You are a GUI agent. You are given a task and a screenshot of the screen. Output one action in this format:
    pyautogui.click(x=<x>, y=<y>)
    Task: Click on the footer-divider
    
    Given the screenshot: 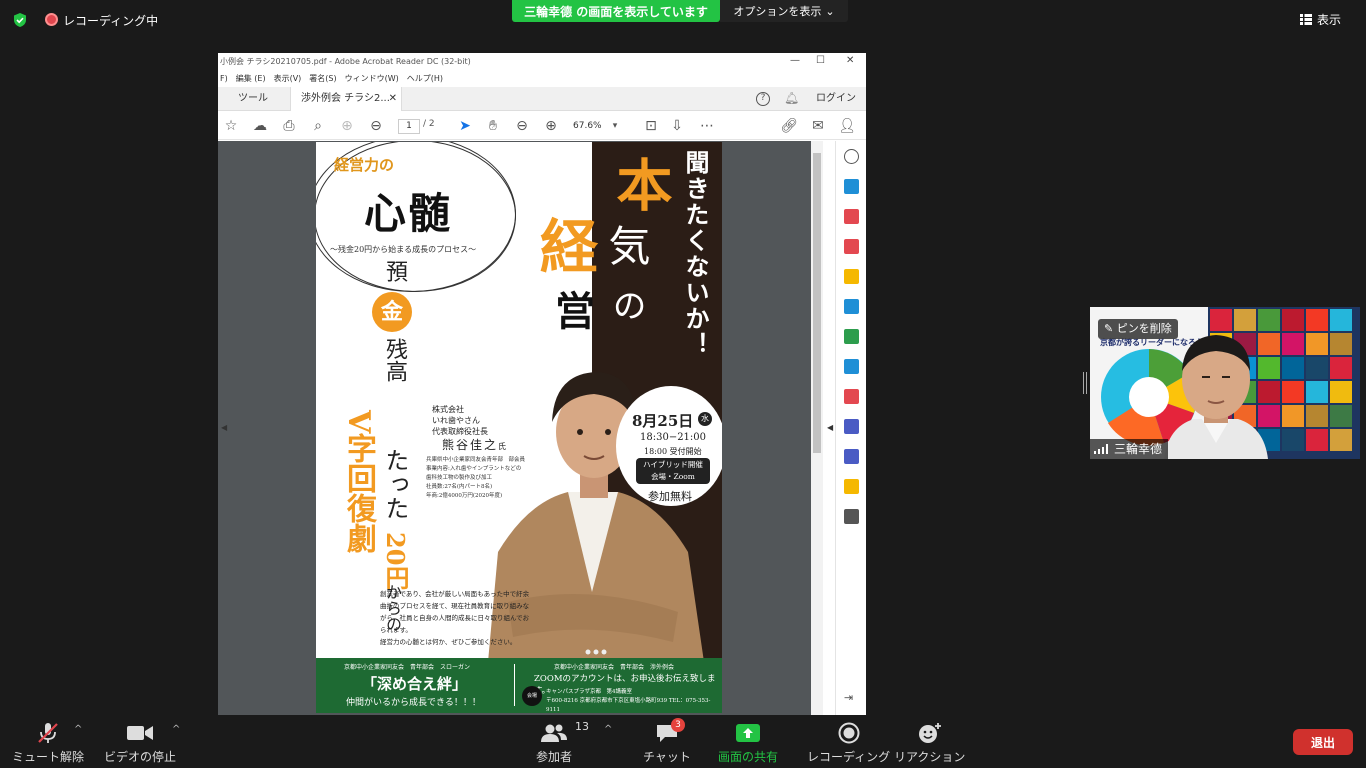 What is the action you would take?
    pyautogui.click(x=514, y=685)
    